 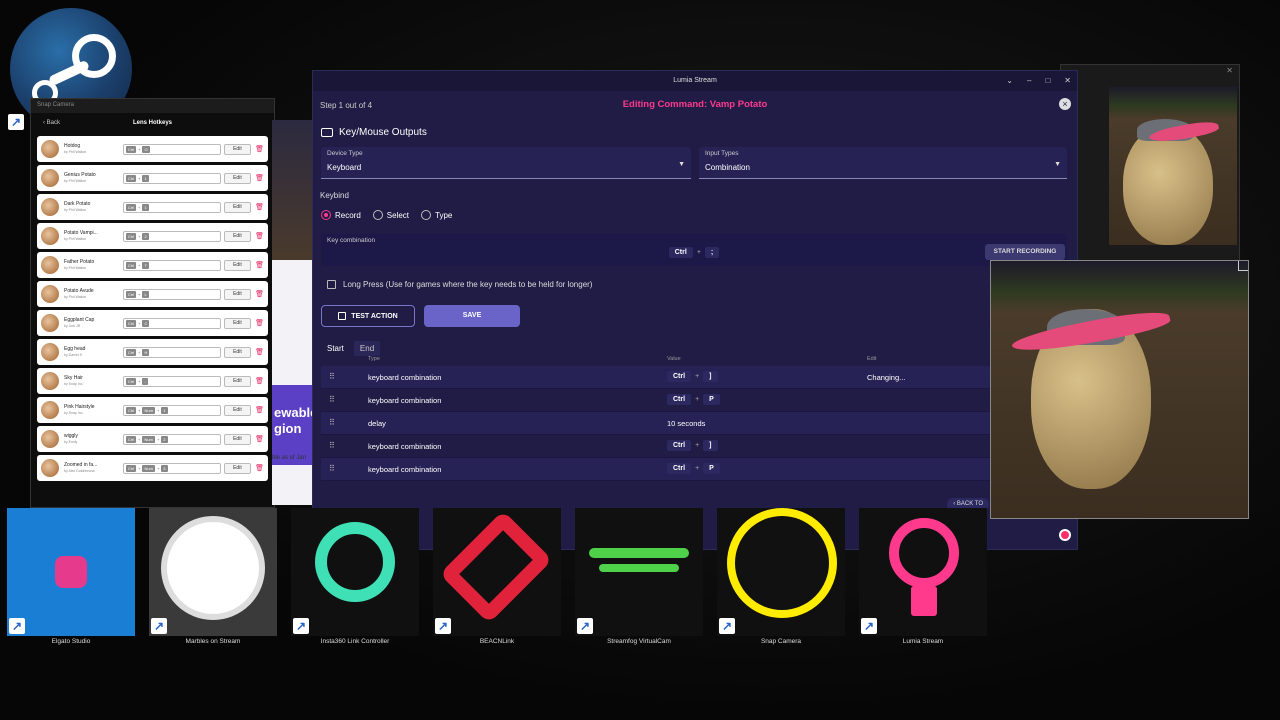 What do you see at coordinates (686, 423) in the screenshot?
I see `row-value: 10 seconds` at bounding box center [686, 423].